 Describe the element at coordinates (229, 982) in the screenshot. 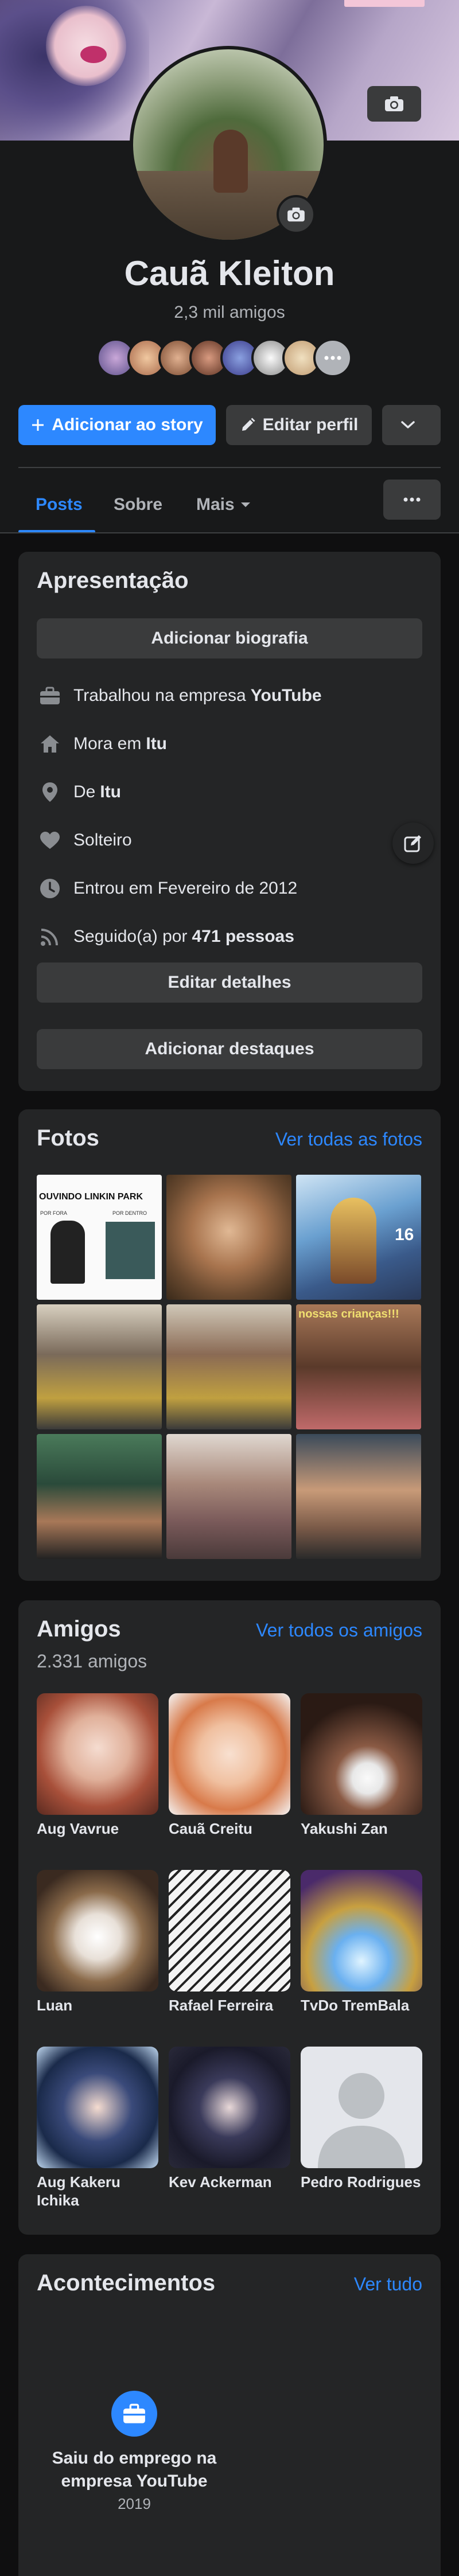

I see `edit-details-button: Editar detalhes` at that location.